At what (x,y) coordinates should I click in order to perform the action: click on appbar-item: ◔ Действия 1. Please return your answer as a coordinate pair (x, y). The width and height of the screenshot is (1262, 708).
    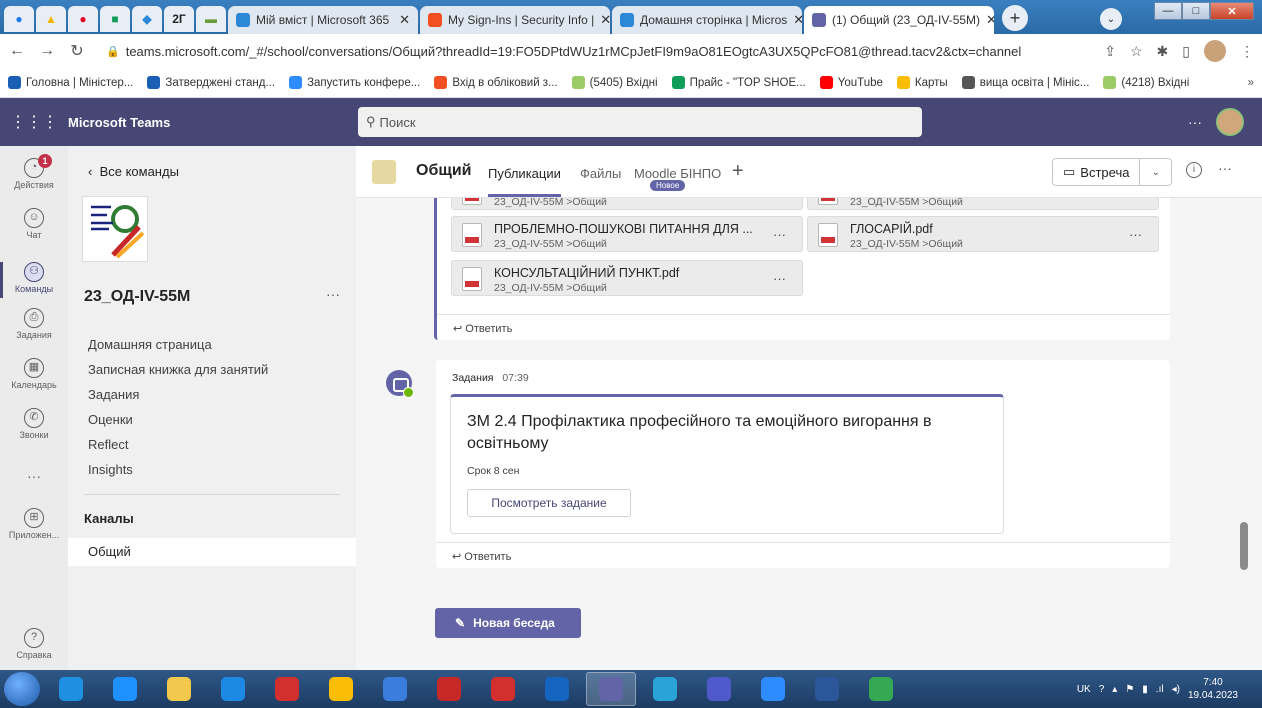
    Looking at the image, I should click on (34, 172).